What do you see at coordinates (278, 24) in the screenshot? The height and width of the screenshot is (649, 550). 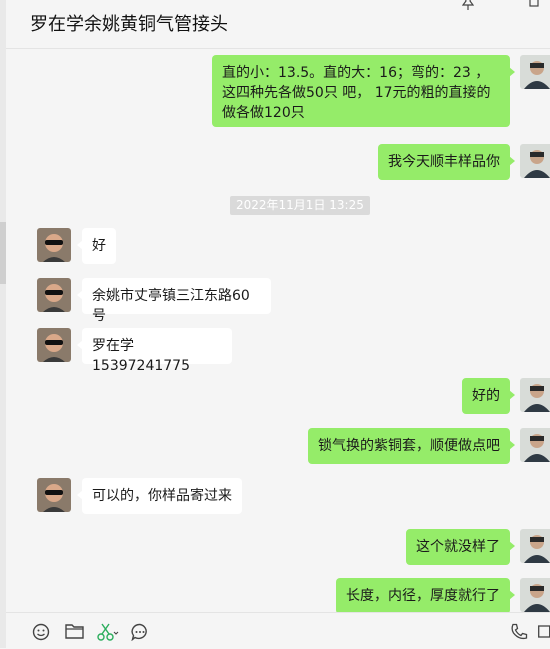 I see `chat-header: 罗在学余姚黄铜气管接头` at bounding box center [278, 24].